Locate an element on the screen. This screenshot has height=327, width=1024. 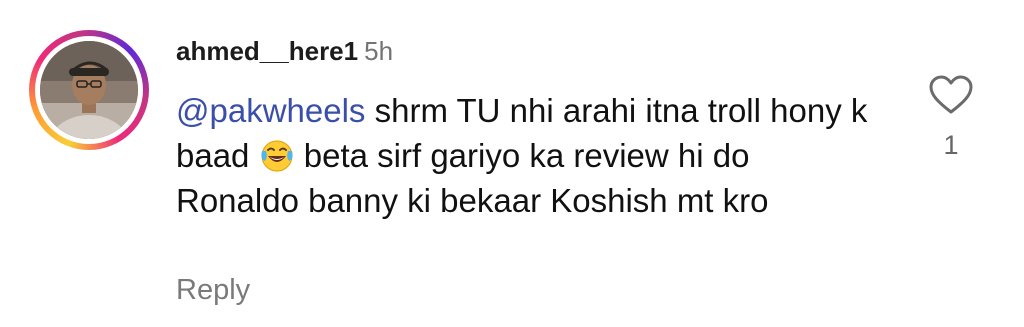
avatar is located at coordinates (89, 90).